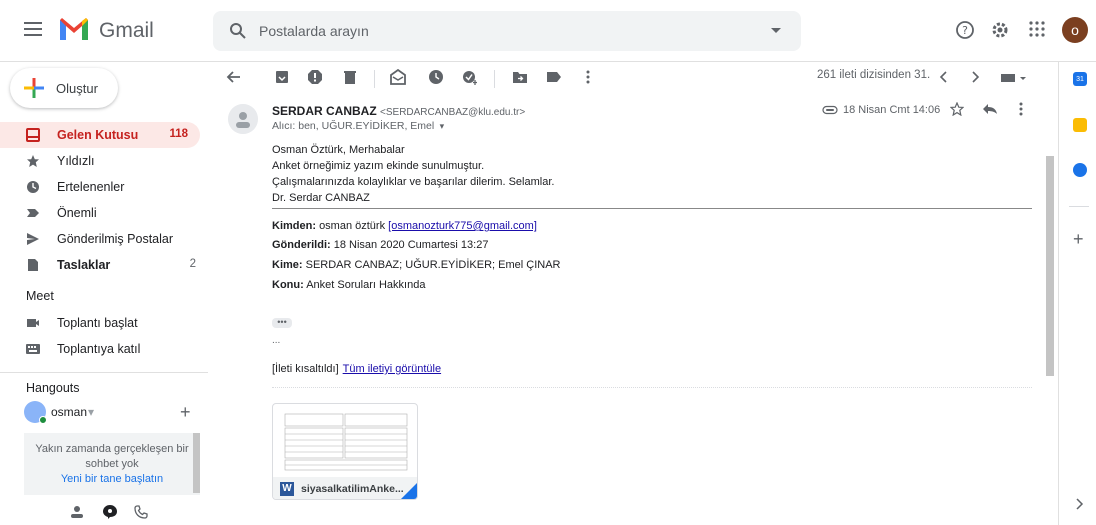 Image resolution: width=1096 pixels, height=525 pixels. What do you see at coordinates (975, 77) in the screenshot?
I see `chevron-right-icon` at bounding box center [975, 77].